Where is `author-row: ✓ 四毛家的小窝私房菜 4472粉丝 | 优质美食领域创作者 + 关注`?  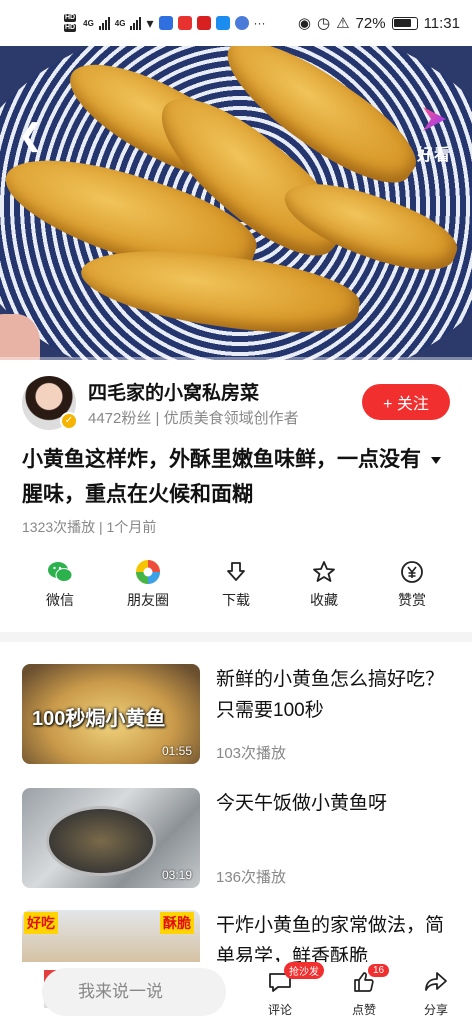
author-row: ✓ 四毛家的小窝私房菜 4472粉丝 | 优质美食领域创作者 + 关注 is located at coordinates (237, 404).